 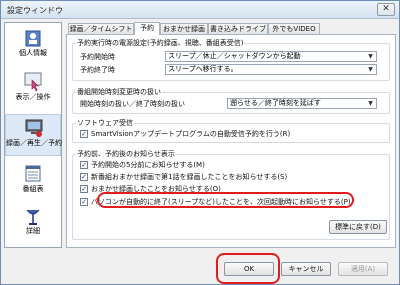 I want to click on auto-update-label: SmartVisionアップデートプログラムの自動受信予約を行う(R), so click(x=191, y=134).